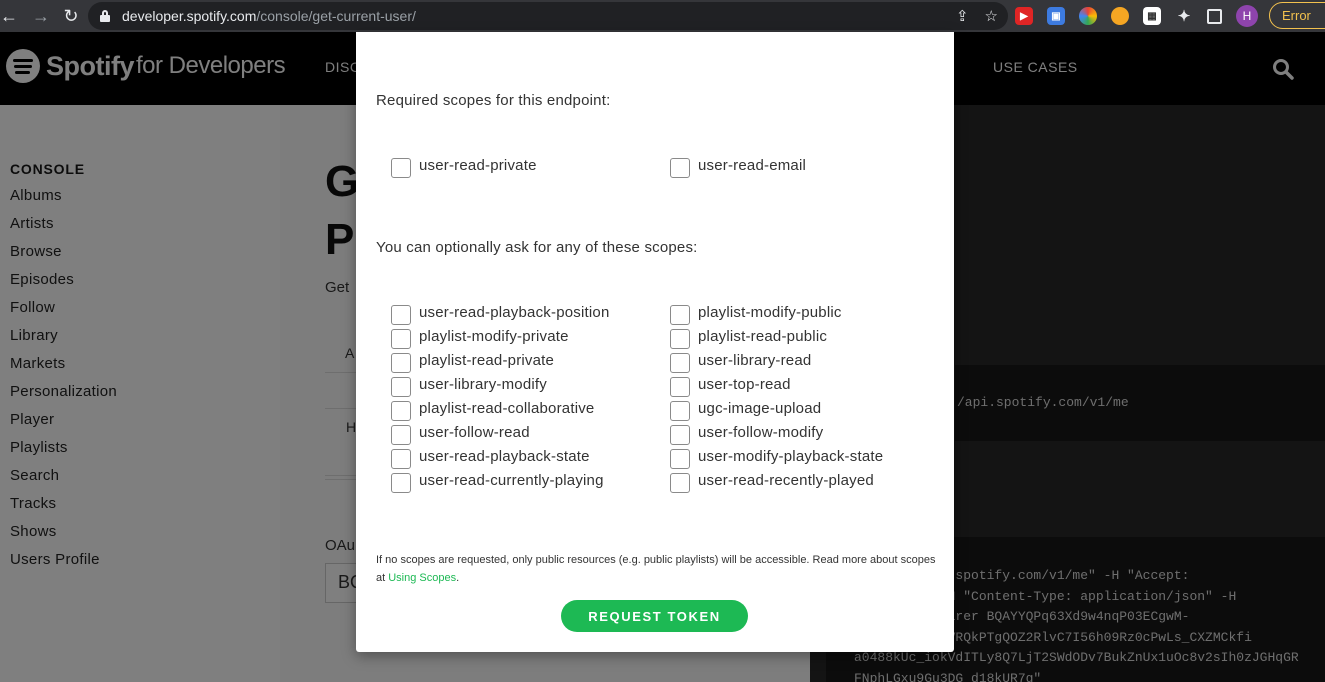 The width and height of the screenshot is (1325, 682). I want to click on scope-label: ugc-image-upload, so click(760, 408).